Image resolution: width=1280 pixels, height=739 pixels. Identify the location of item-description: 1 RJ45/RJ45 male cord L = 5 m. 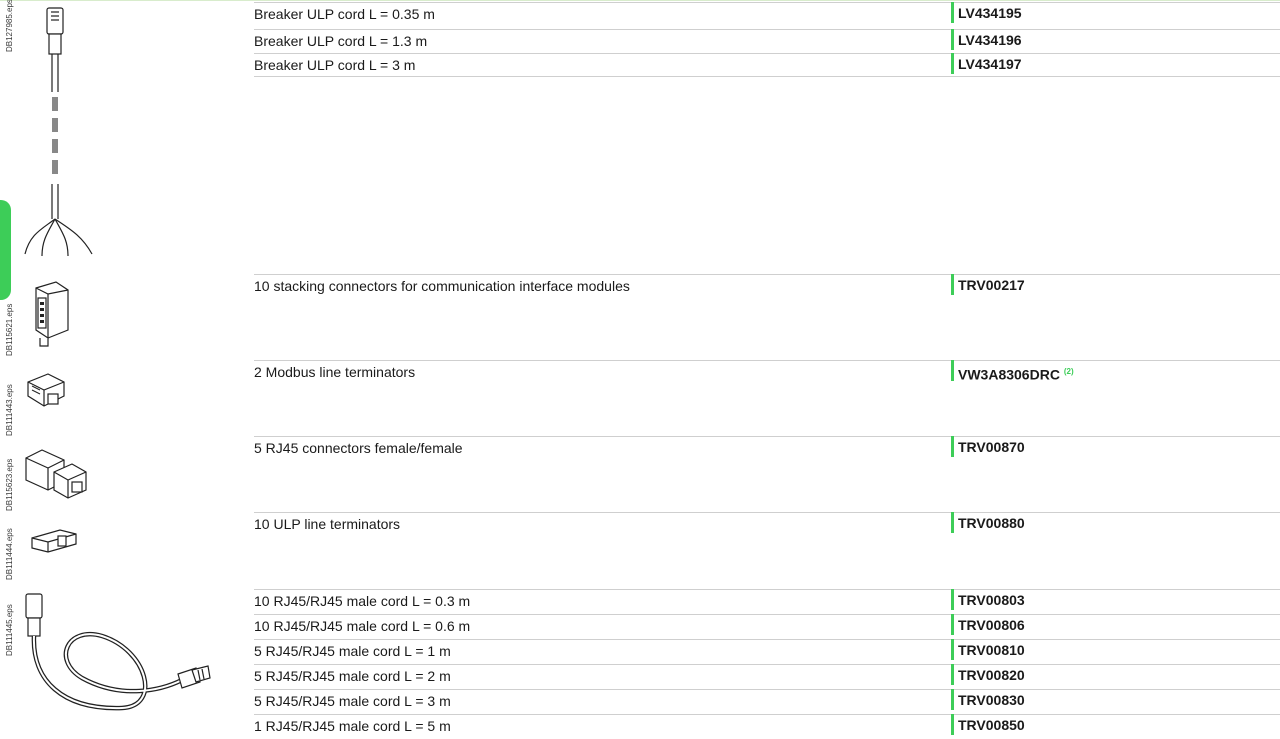
(352, 726).